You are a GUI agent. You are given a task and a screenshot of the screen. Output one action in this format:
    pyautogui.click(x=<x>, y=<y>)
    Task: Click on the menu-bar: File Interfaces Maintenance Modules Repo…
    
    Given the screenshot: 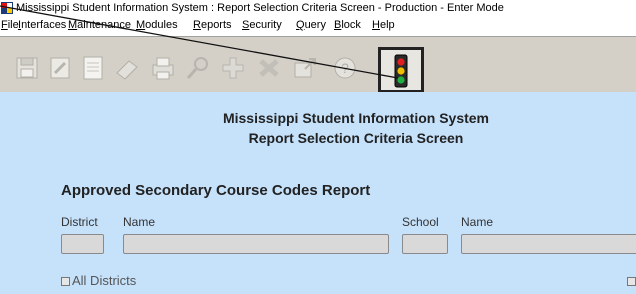 What is the action you would take?
    pyautogui.click(x=318, y=25)
    